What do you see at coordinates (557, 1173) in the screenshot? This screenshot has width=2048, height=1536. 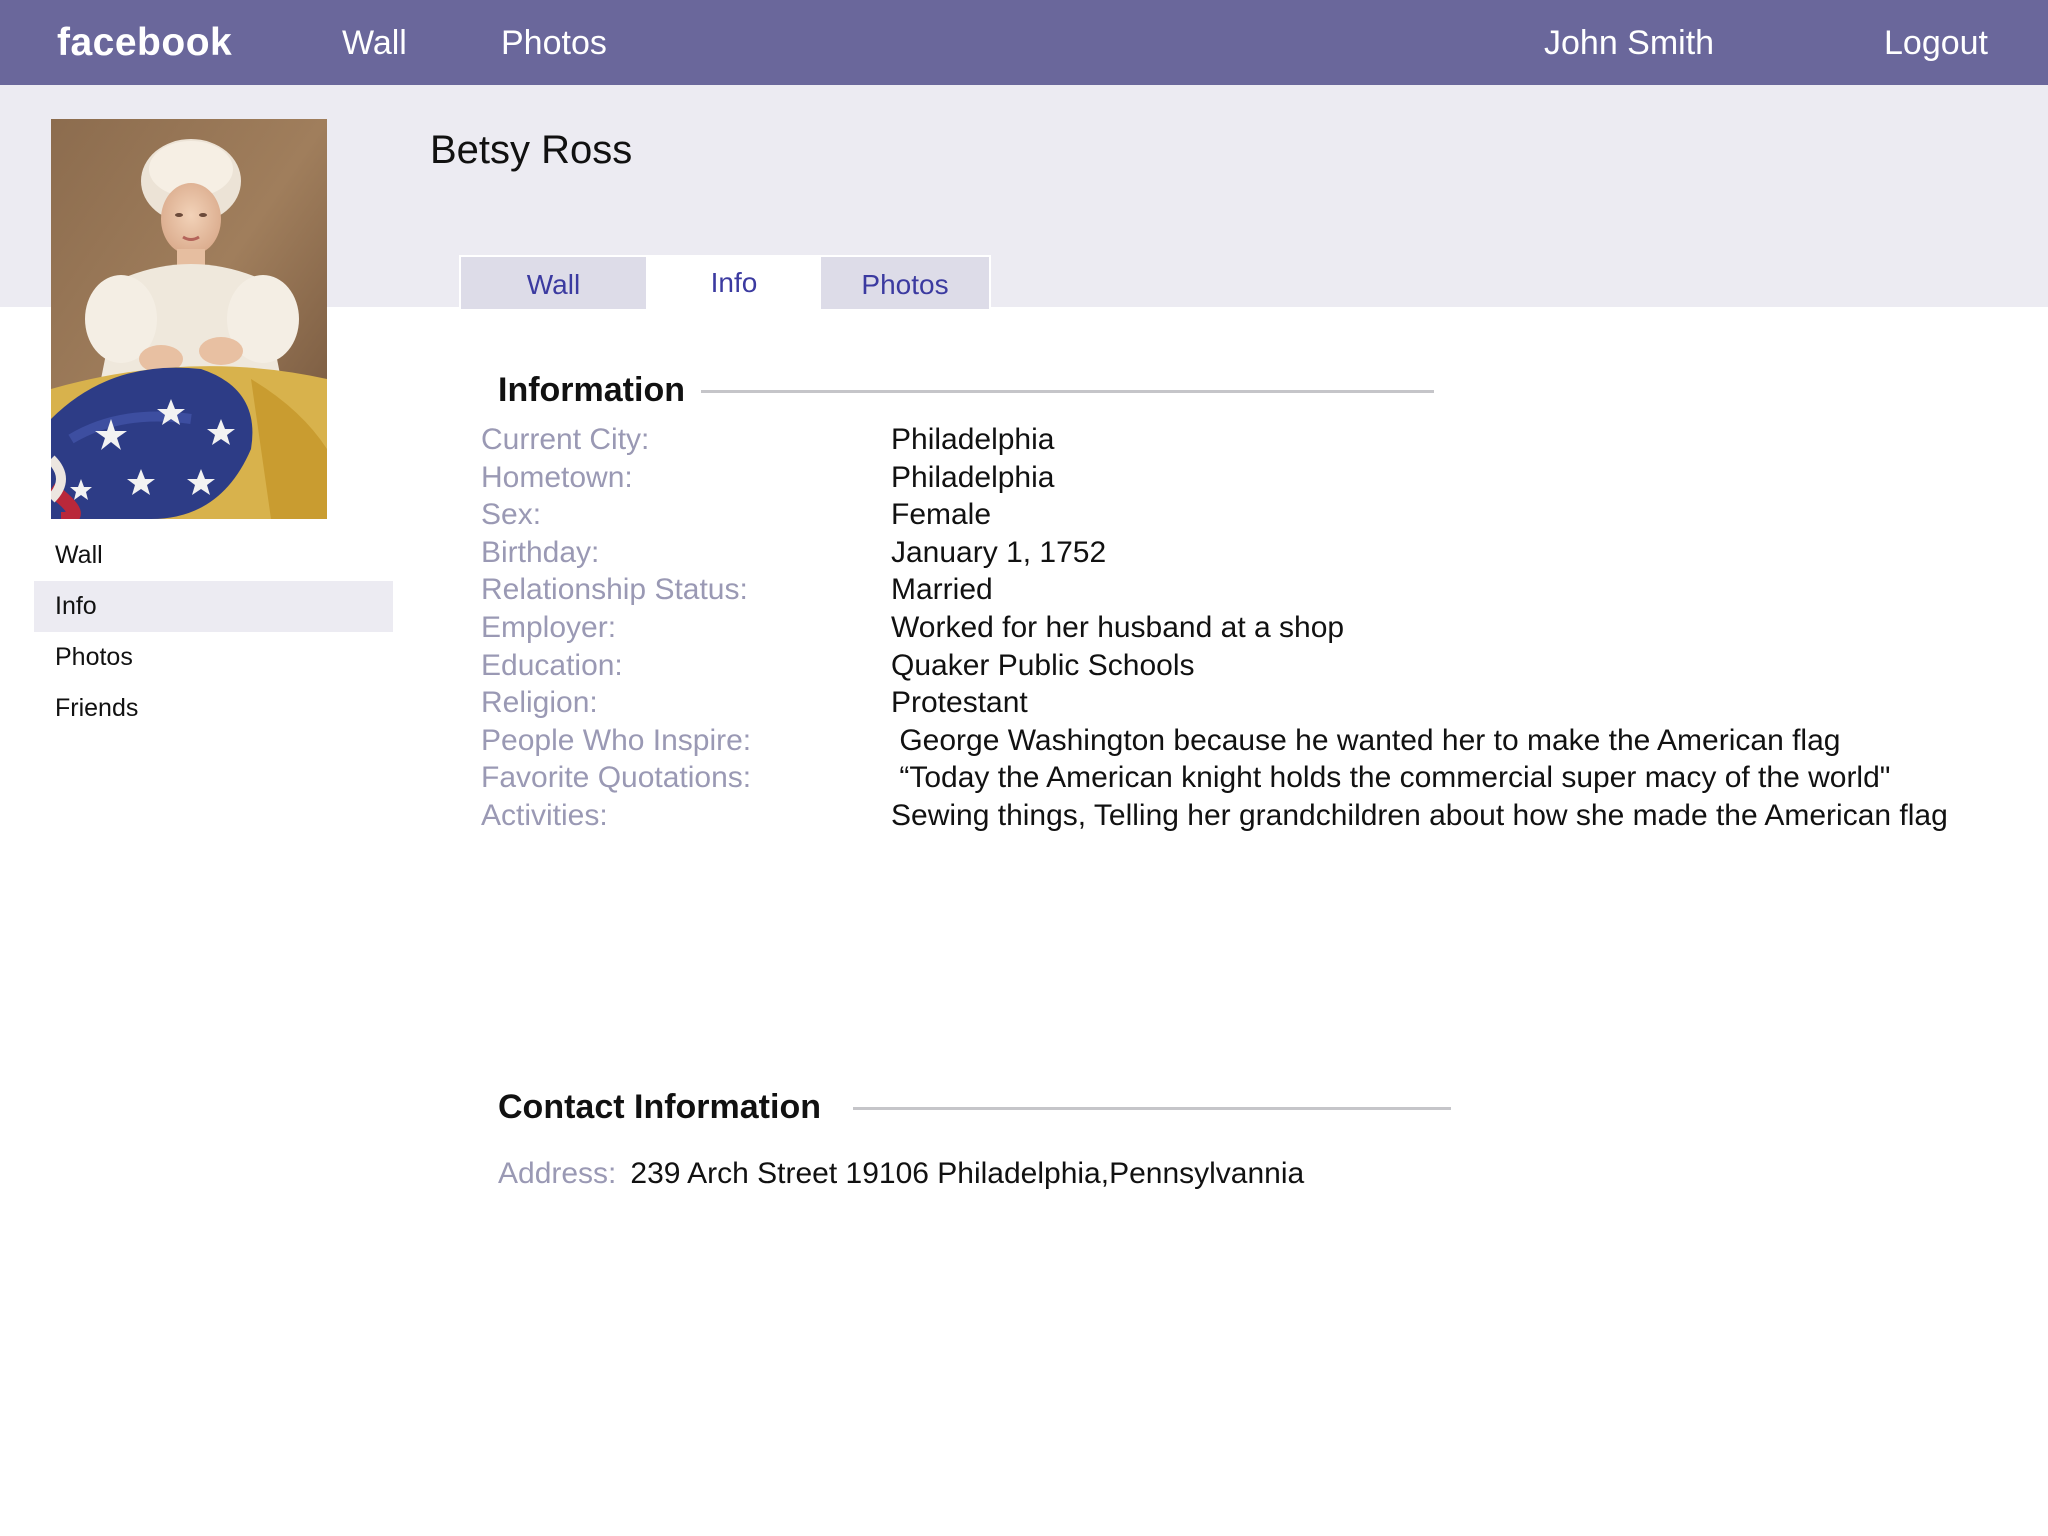 I see `address-label: Address:` at bounding box center [557, 1173].